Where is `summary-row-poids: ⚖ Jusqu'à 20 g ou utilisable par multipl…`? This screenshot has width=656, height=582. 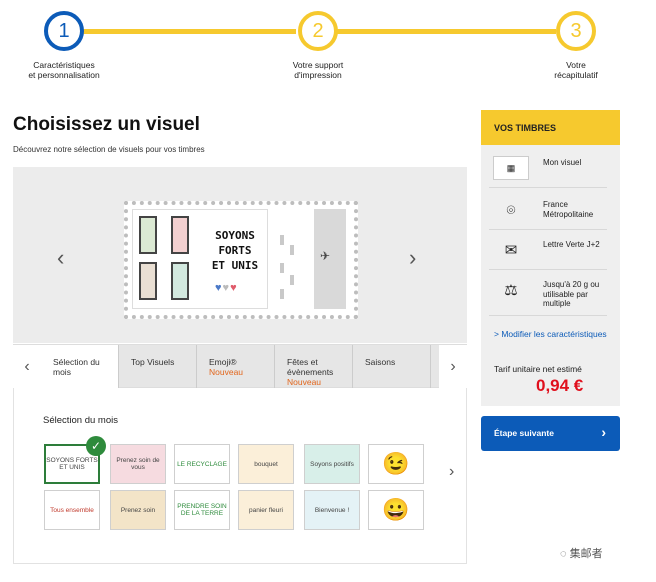 summary-row-poids: ⚖ Jusqu'à 20 g ou utilisable par multipl… is located at coordinates (548, 293).